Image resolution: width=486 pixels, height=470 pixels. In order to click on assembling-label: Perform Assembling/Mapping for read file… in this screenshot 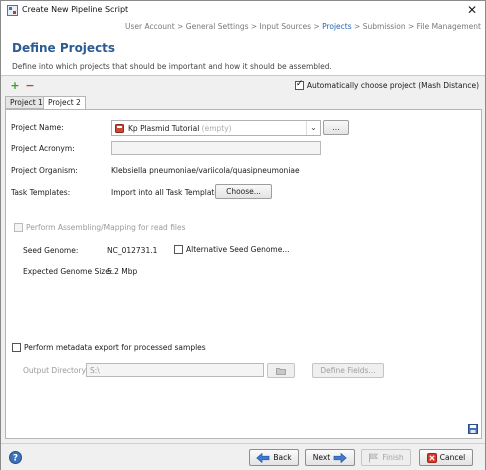, I will do `click(106, 227)`.